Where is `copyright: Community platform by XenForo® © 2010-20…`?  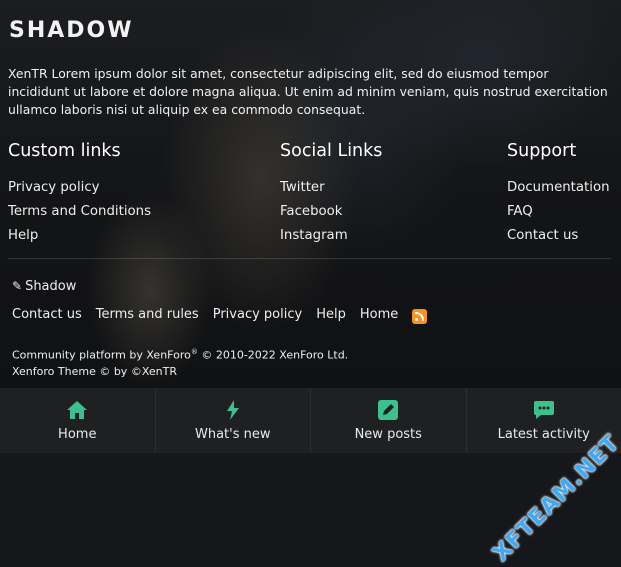
copyright: Community platform by XenForo® © 2010-20… is located at coordinates (180, 362).